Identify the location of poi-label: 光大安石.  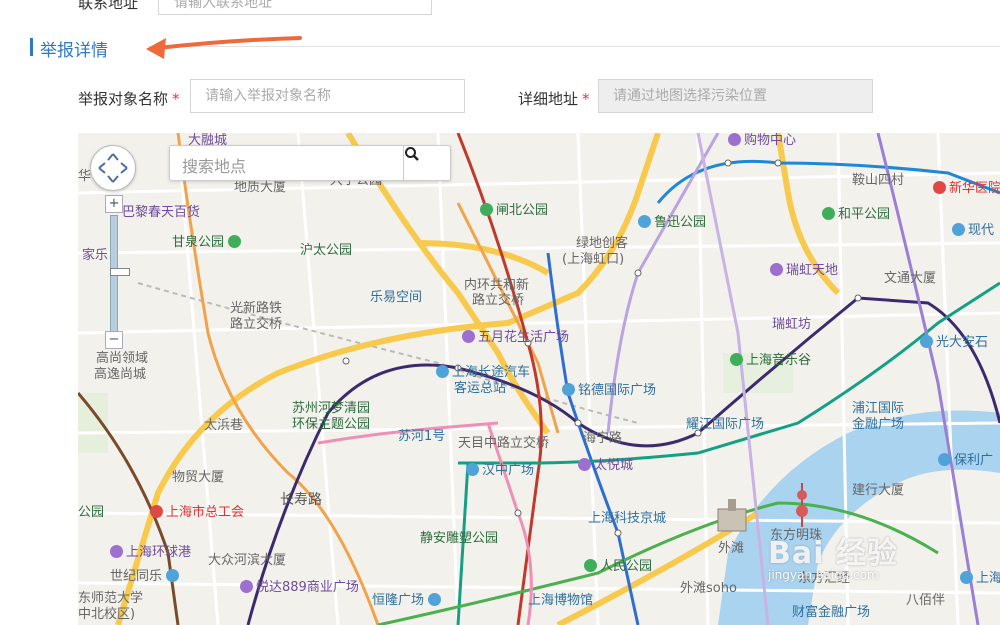
(954, 342).